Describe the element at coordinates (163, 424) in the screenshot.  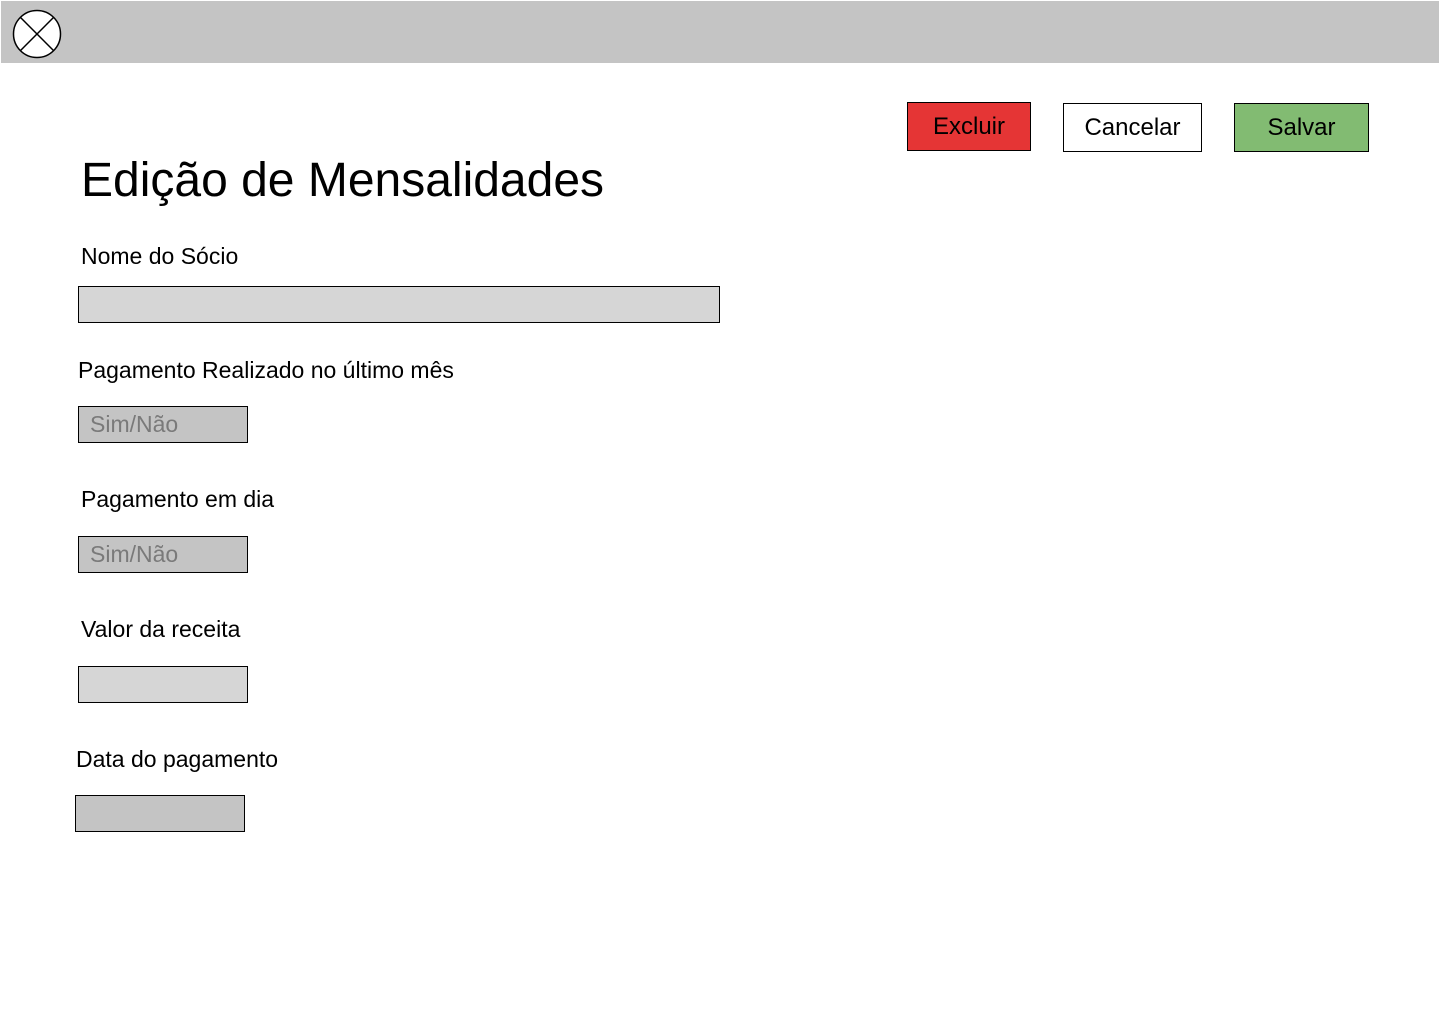
I see `paid-last-month-select: Sim/Não` at that location.